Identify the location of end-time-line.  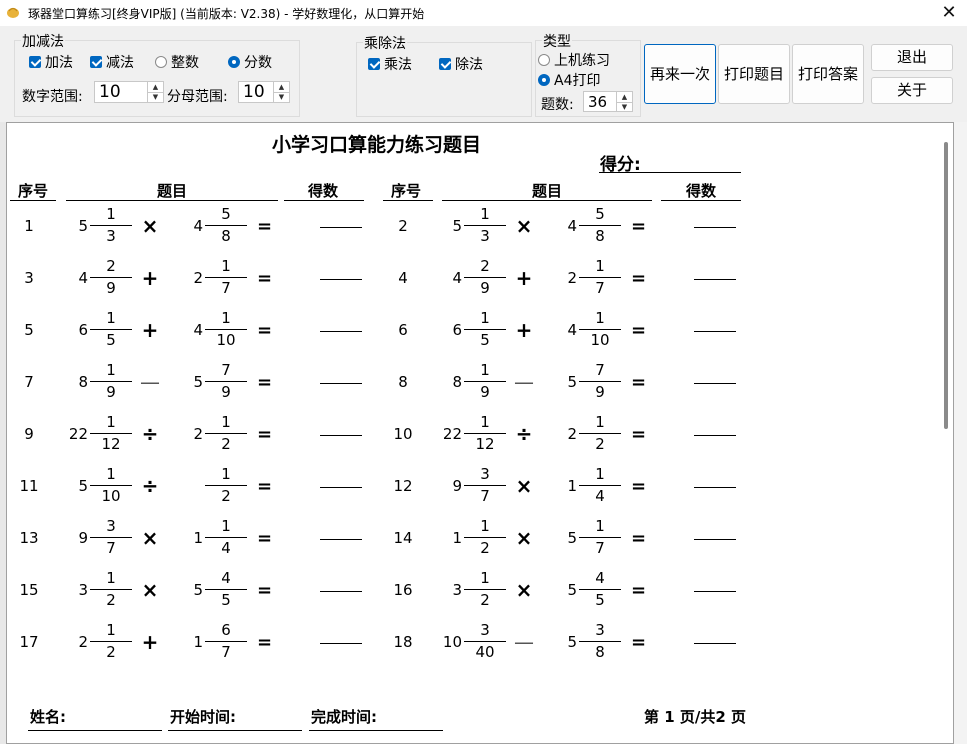
(376, 730).